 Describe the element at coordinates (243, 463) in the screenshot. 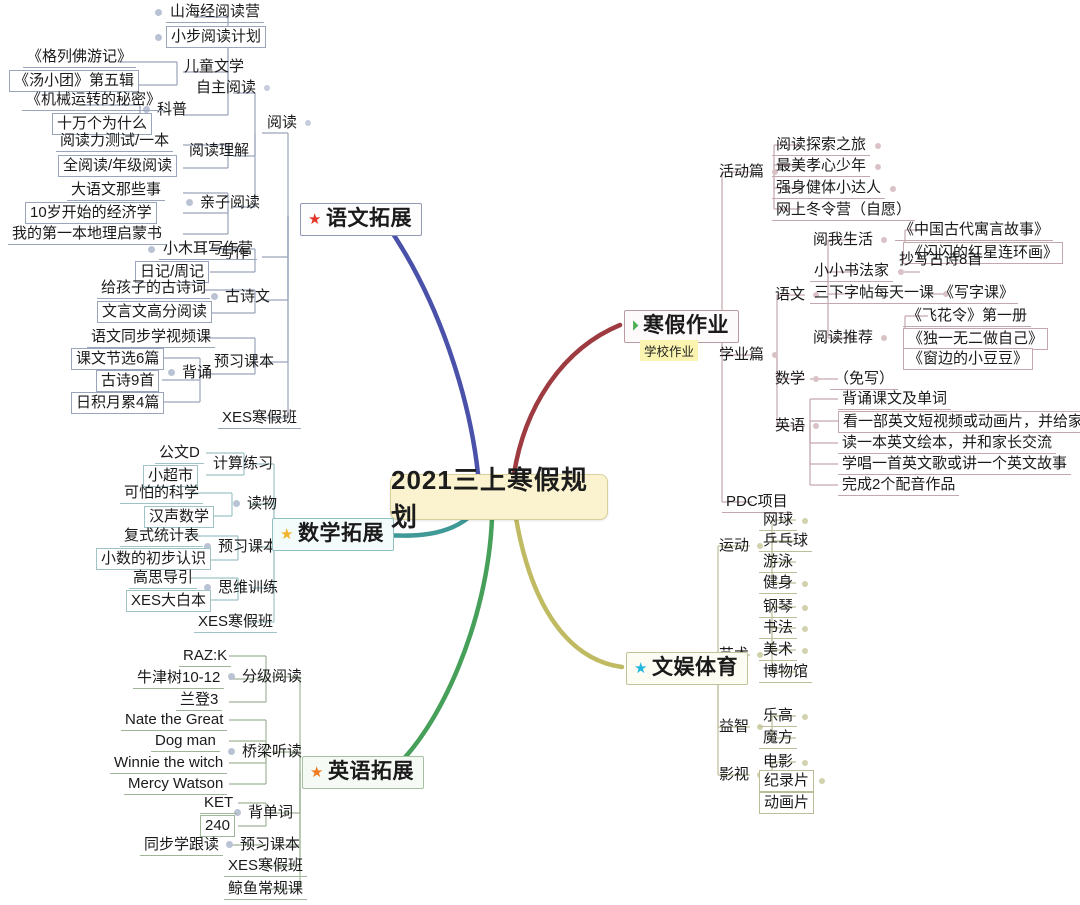

I see `node-calc-practice: 计算练习` at that location.